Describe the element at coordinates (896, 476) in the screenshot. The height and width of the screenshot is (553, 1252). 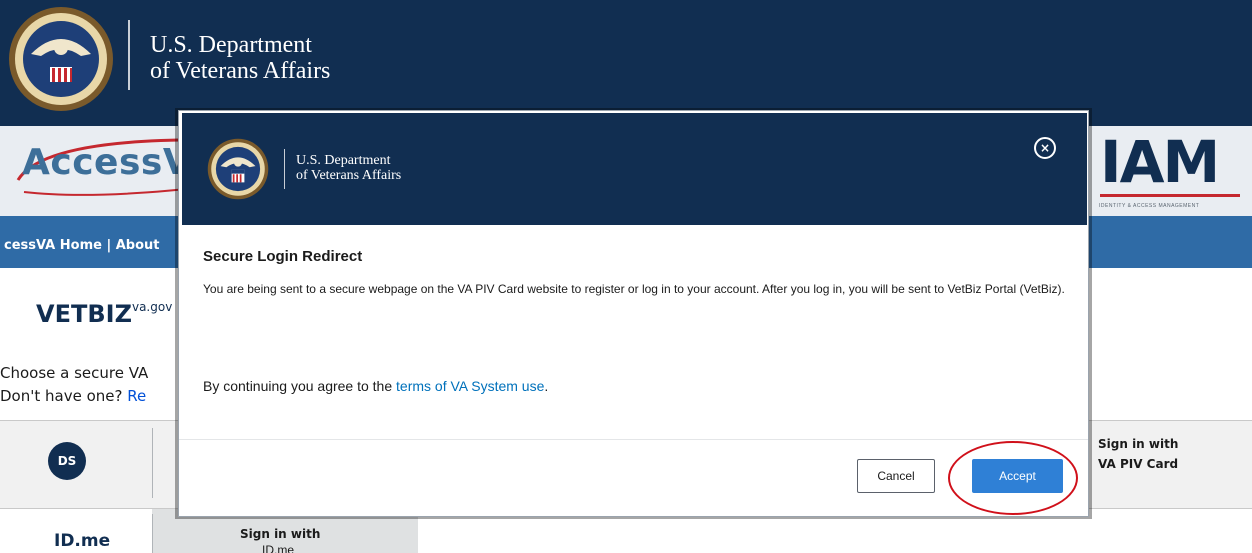
I see `cancel-button: Cancel` at that location.